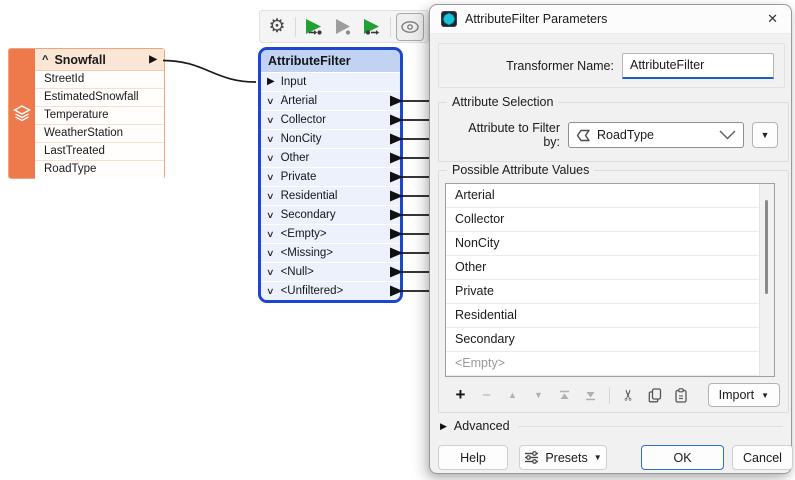 This screenshot has height=480, width=795. Describe the element at coordinates (99, 116) in the screenshot. I see `source-attribute-row: Temperature` at that location.